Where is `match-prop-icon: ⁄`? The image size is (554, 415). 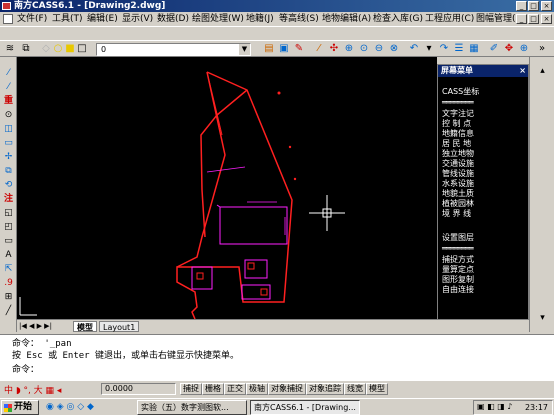
match-prop-icon: ⁄ is located at coordinates (319, 49).